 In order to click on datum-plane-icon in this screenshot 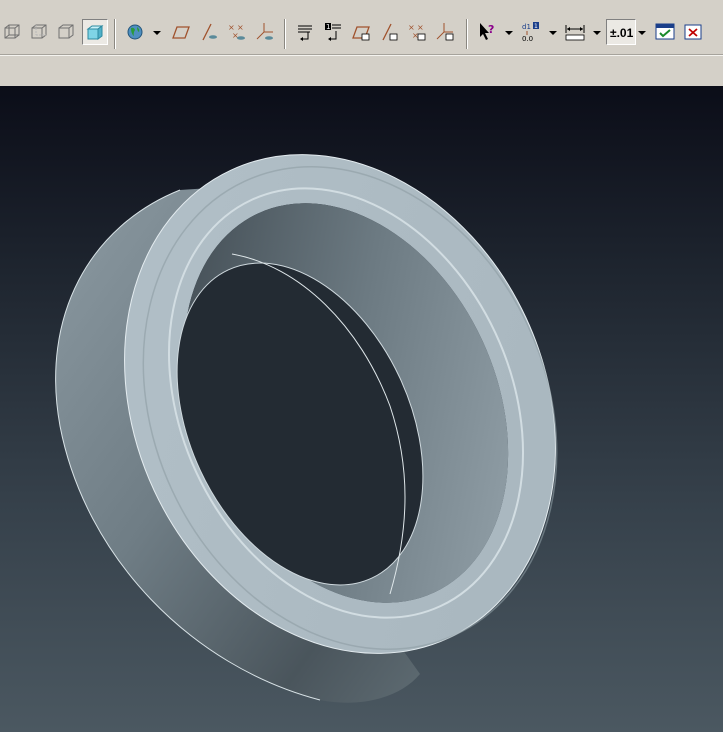, I will do `click(181, 32)`.